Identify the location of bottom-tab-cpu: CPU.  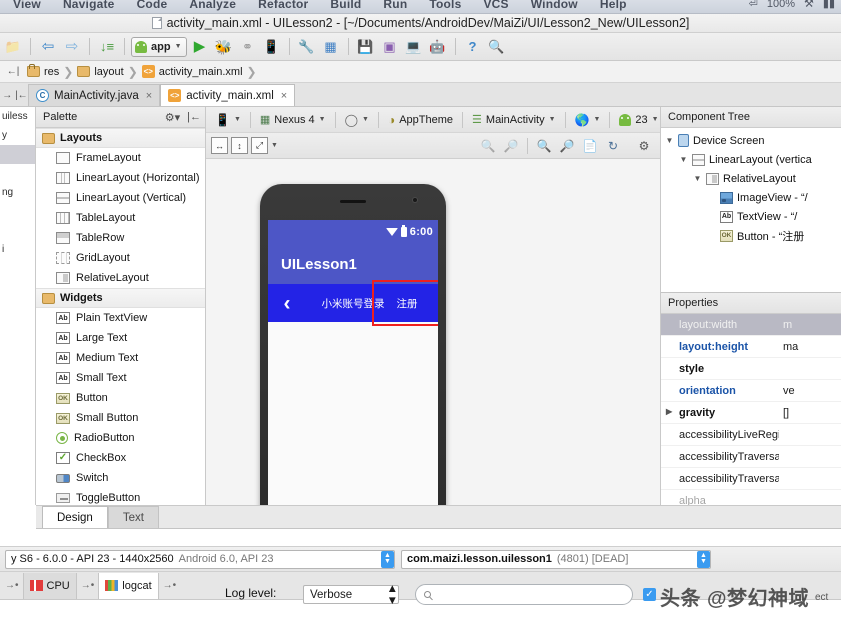
(49, 585).